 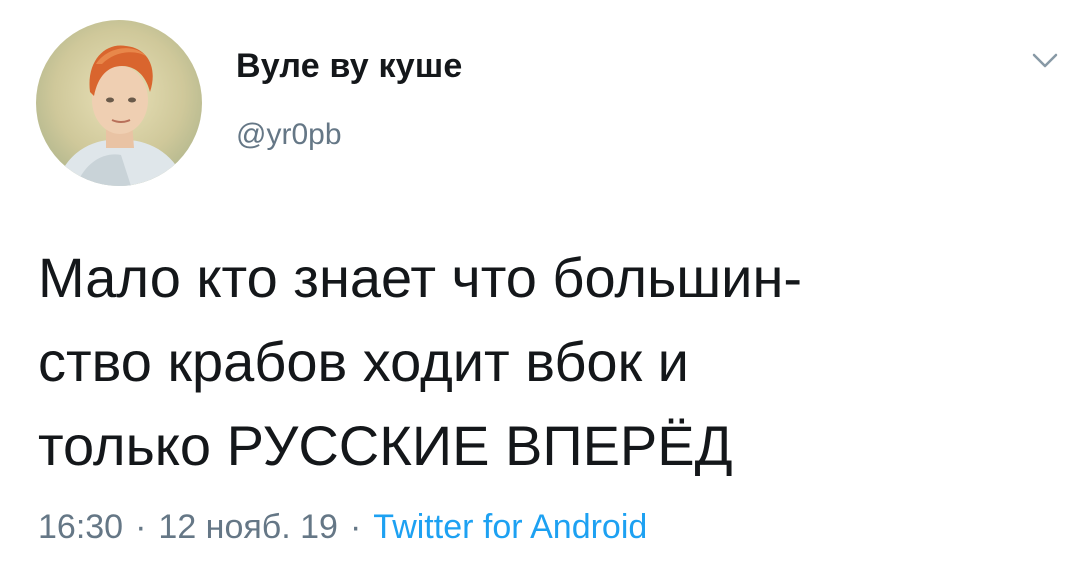 What do you see at coordinates (363, 361) in the screenshot?
I see `tweet-text-line: ство крабов ходит вбок и` at bounding box center [363, 361].